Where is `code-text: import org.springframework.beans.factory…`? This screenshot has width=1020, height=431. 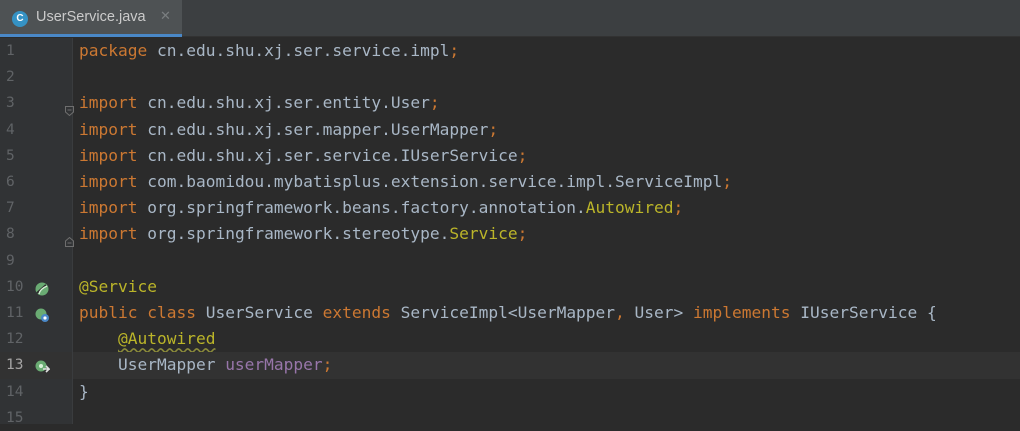
code-text: import org.springframework.beans.factory… is located at coordinates (381, 208).